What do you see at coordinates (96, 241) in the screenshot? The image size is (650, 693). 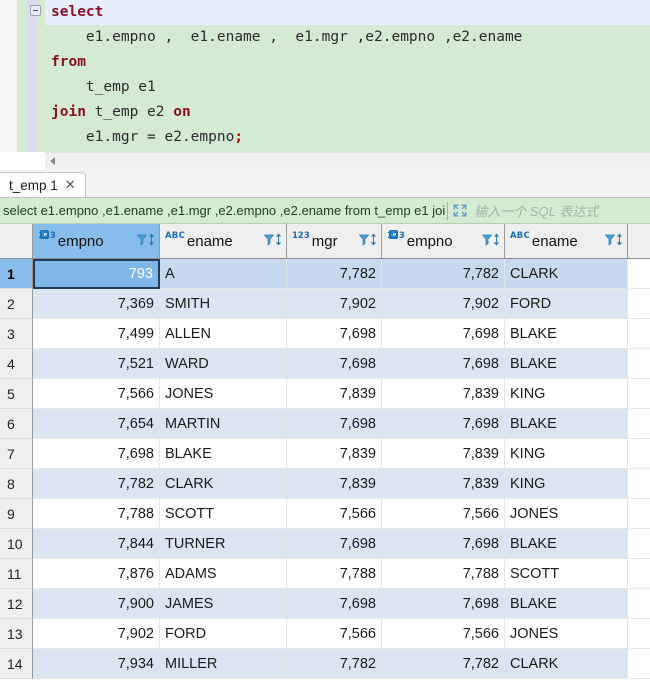 I see `column-header-empno-0: 123 empno` at bounding box center [96, 241].